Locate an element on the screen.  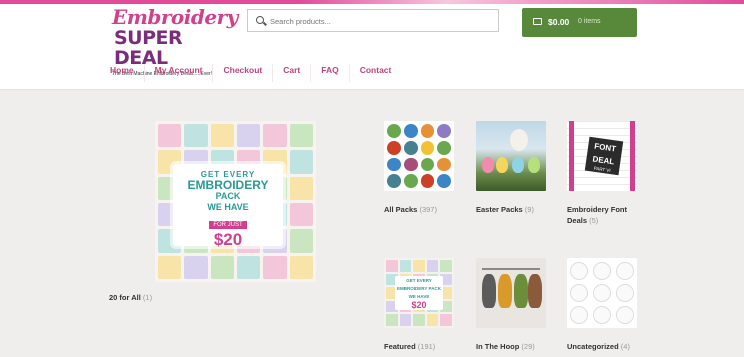
category-name: In The Hoop is located at coordinates (498, 346).